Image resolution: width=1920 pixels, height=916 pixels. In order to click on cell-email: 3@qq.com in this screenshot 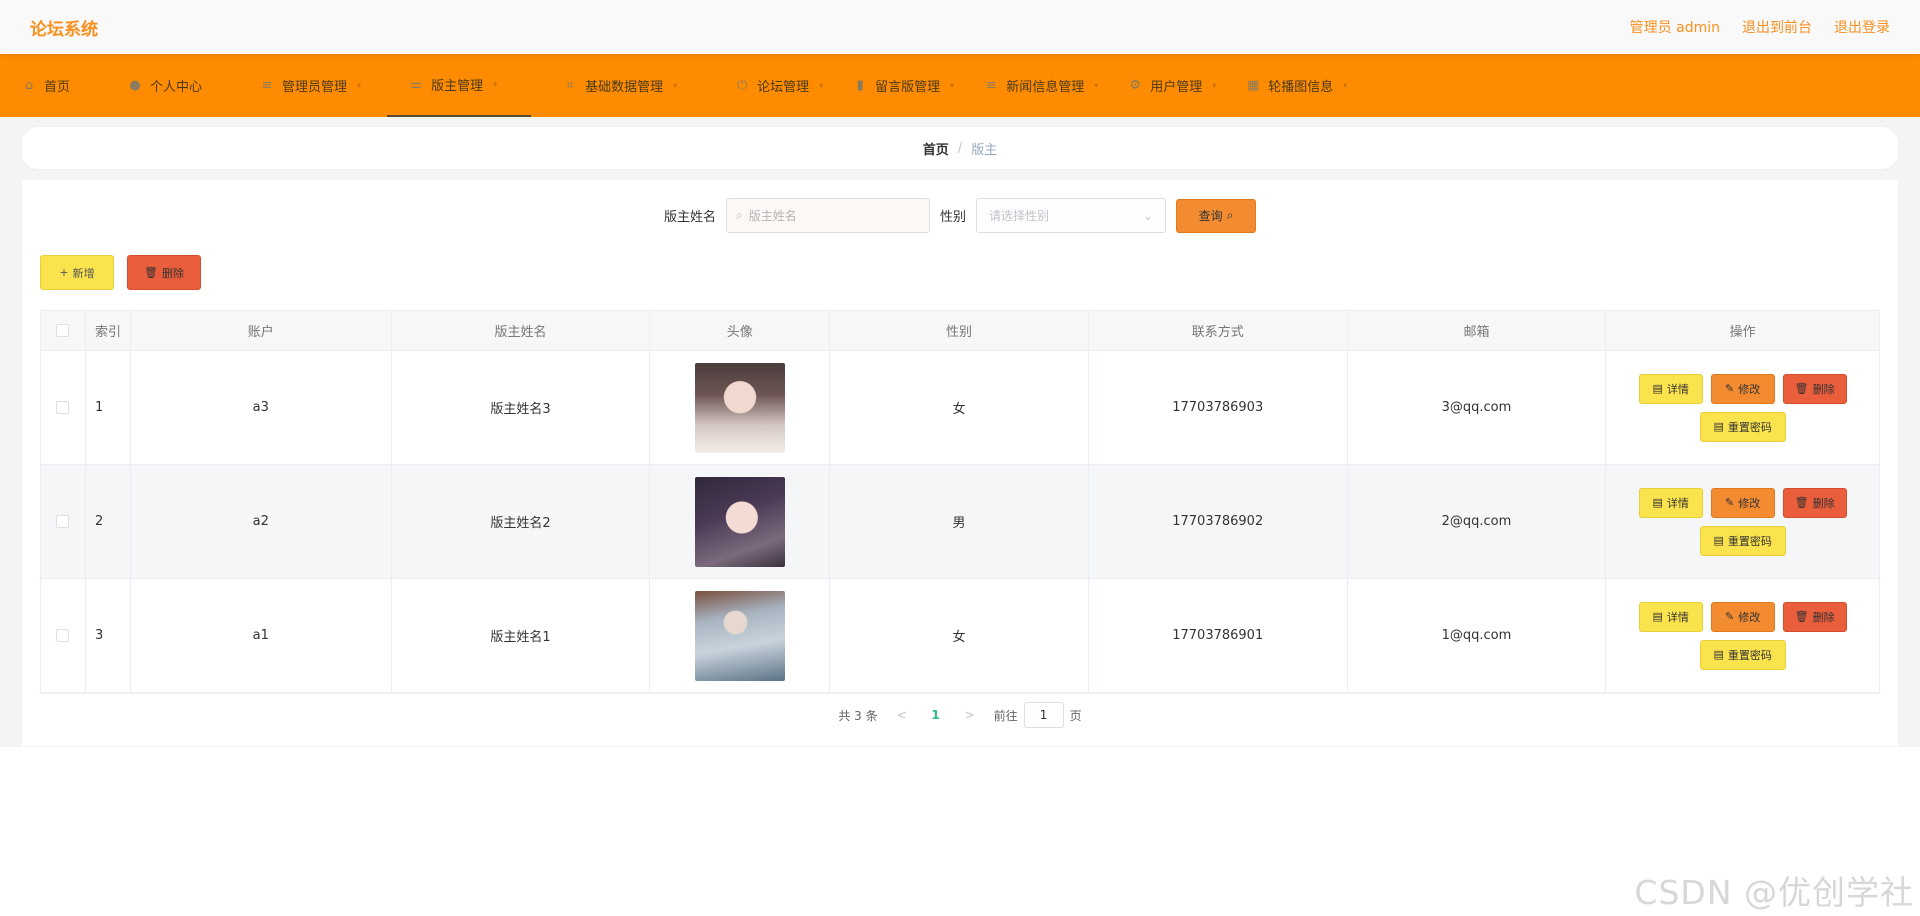, I will do `click(1477, 407)`.